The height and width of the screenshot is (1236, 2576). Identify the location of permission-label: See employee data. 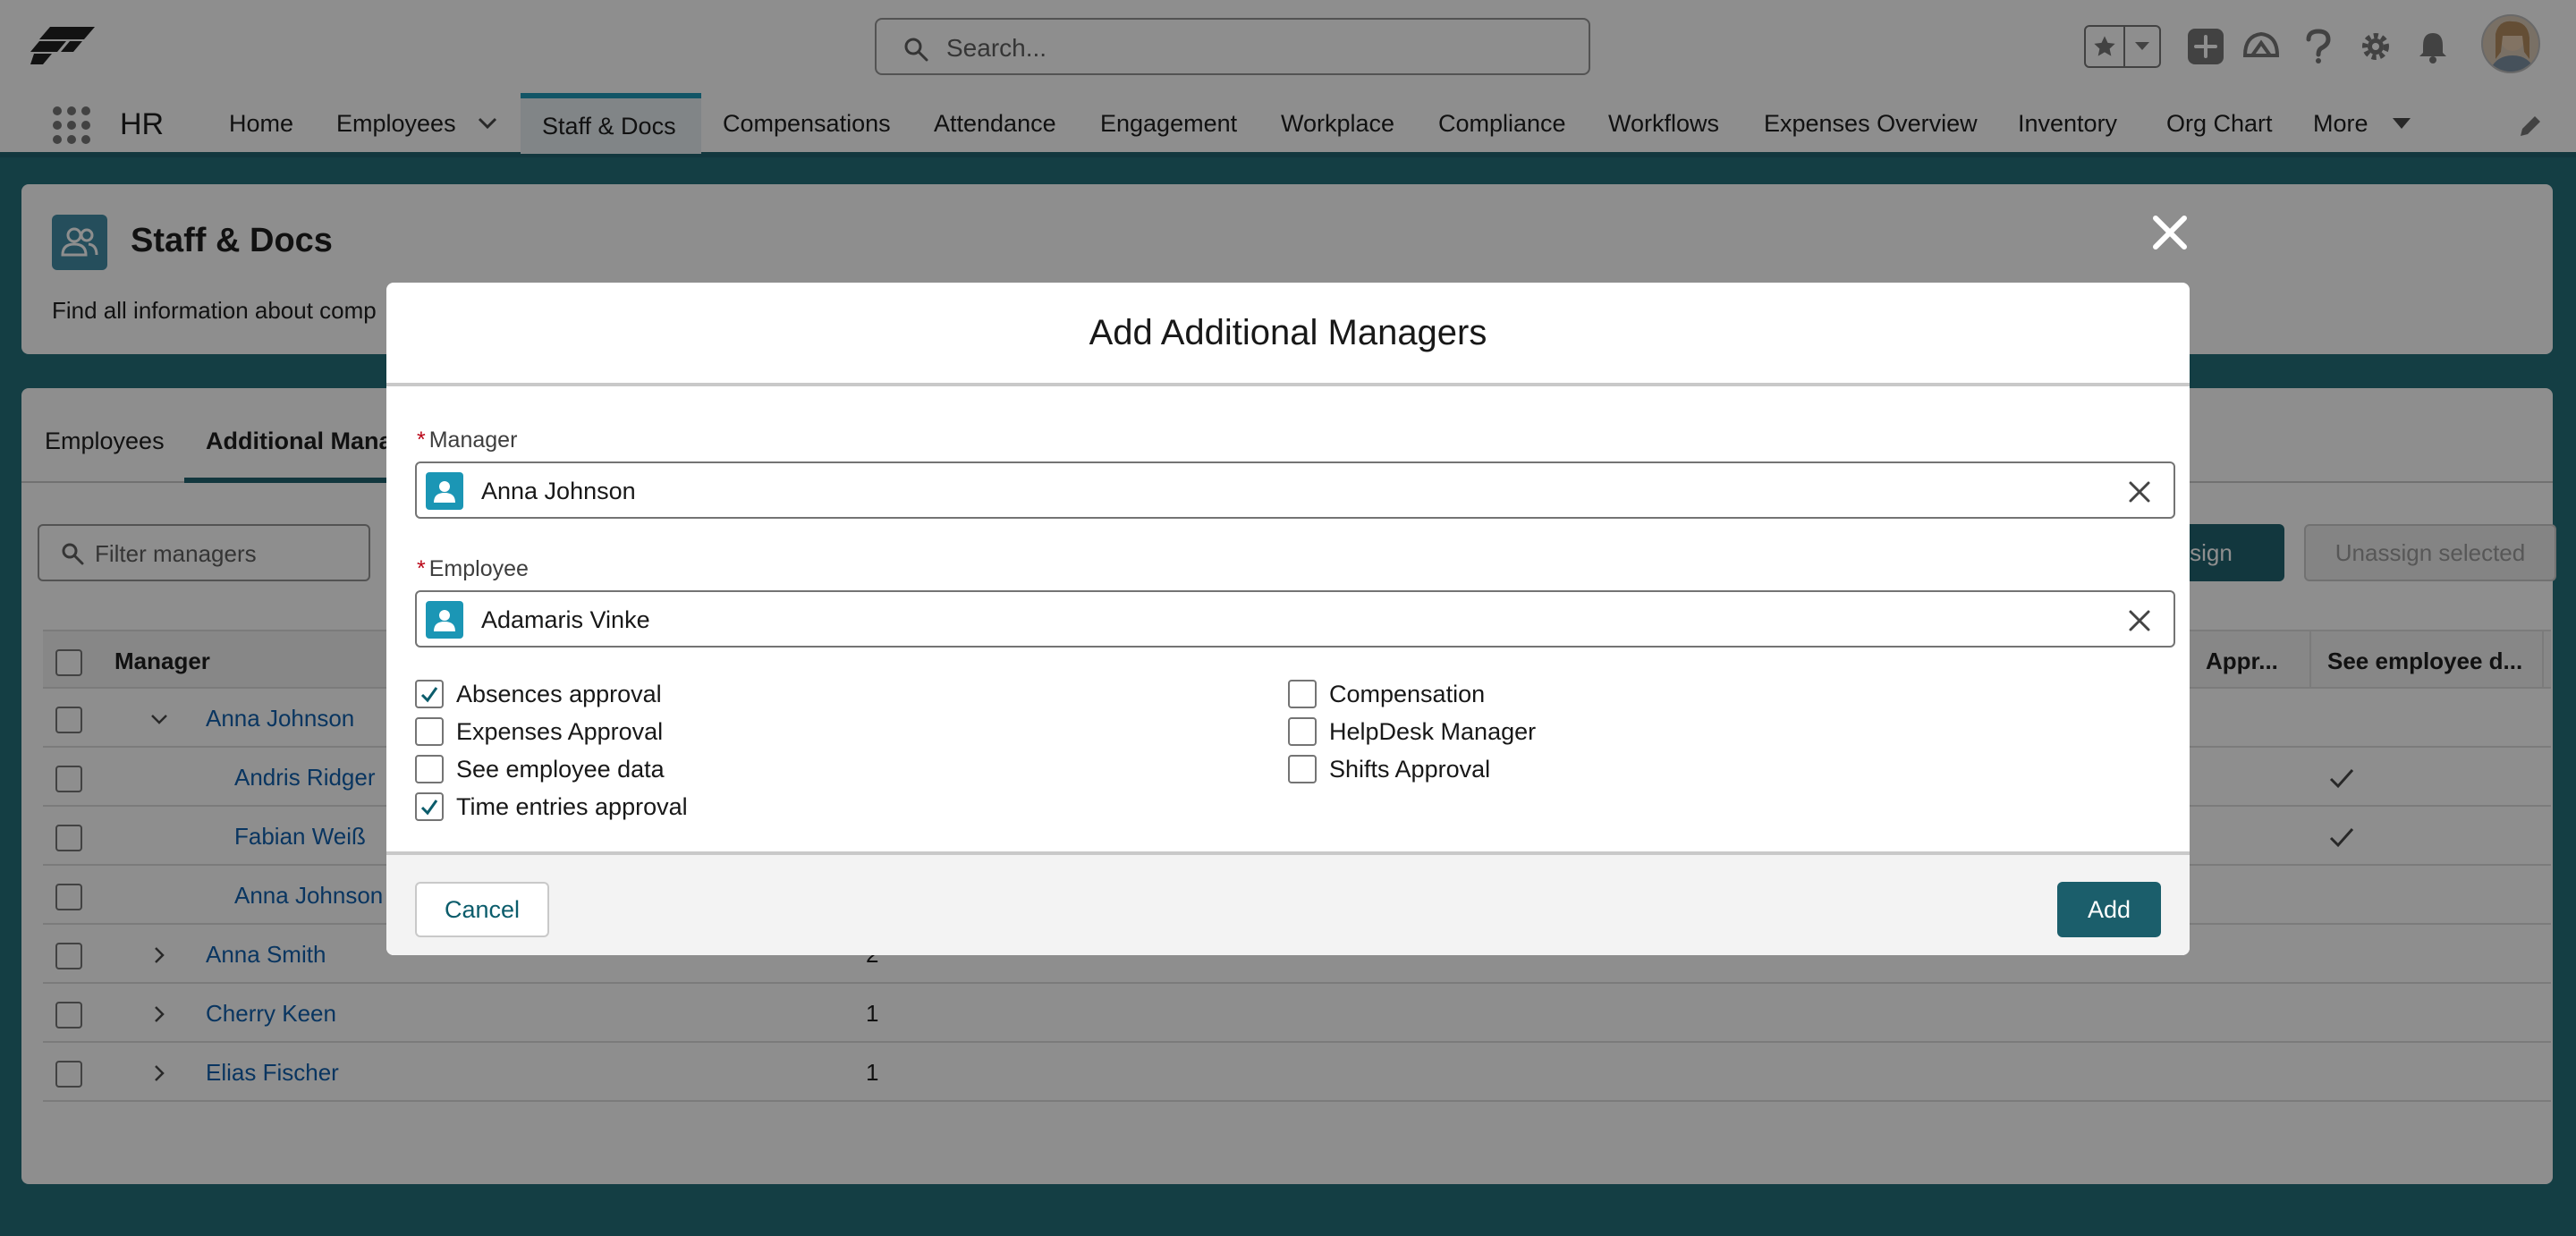
(560, 769).